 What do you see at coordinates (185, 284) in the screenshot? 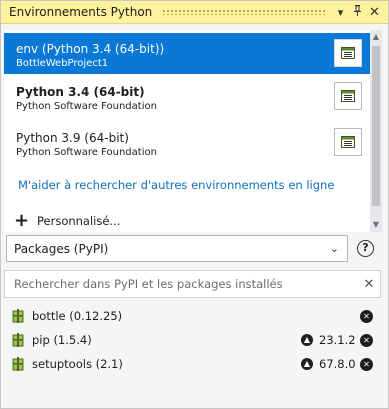
I see `package-search-input` at bounding box center [185, 284].